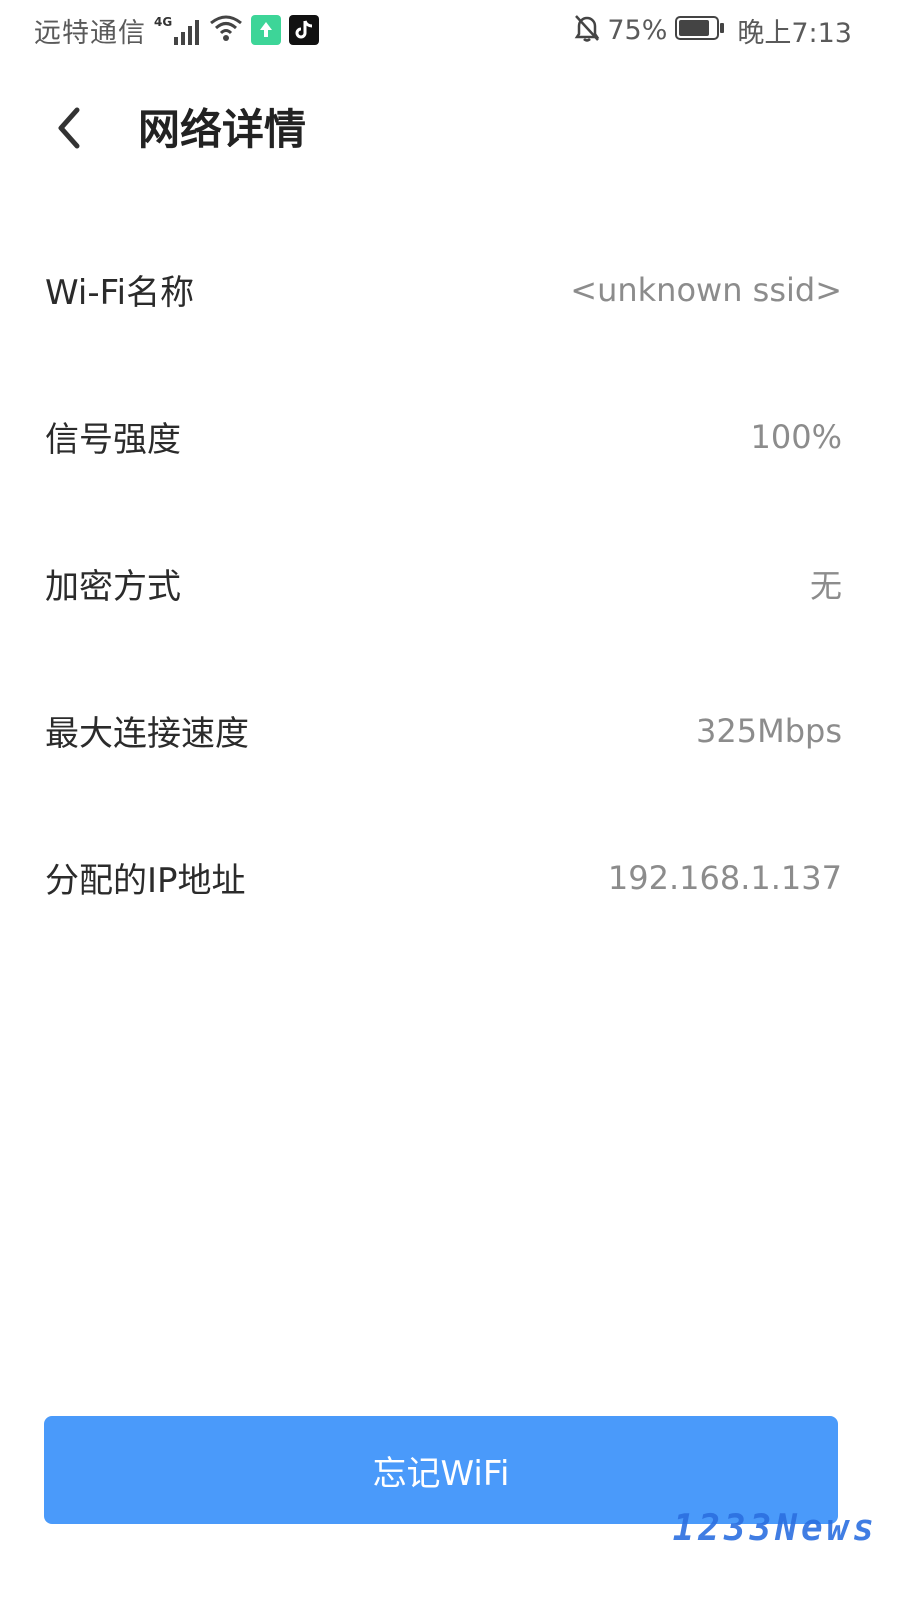  Describe the element at coordinates (222, 129) in the screenshot. I see `page-title: 网络详情` at that location.